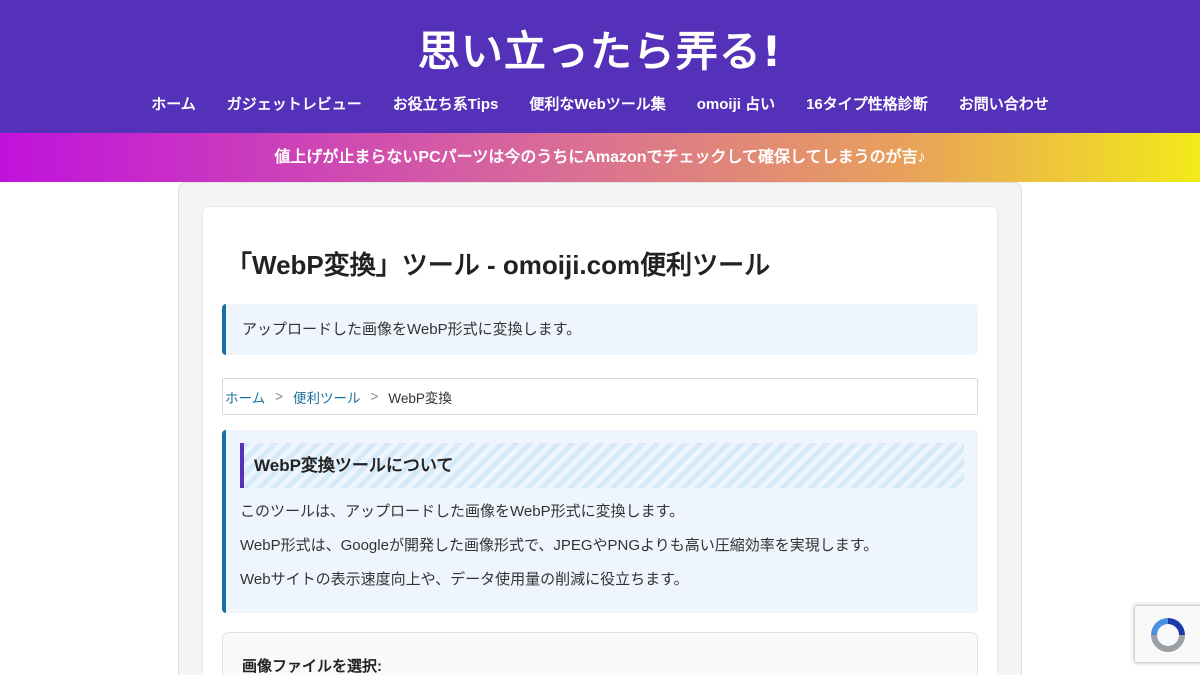 This screenshot has height=675, width=1200. I want to click on about-paragraph: このツールは、アップロードした画像をWebP形式に変換します。, so click(462, 511).